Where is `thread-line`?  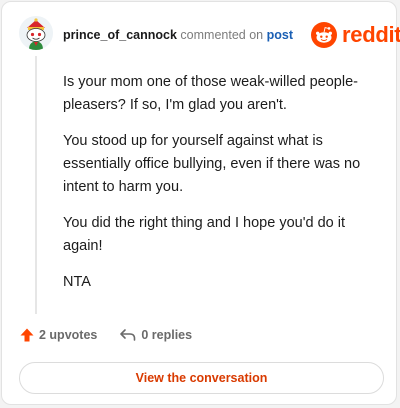
thread-line is located at coordinates (36, 185).